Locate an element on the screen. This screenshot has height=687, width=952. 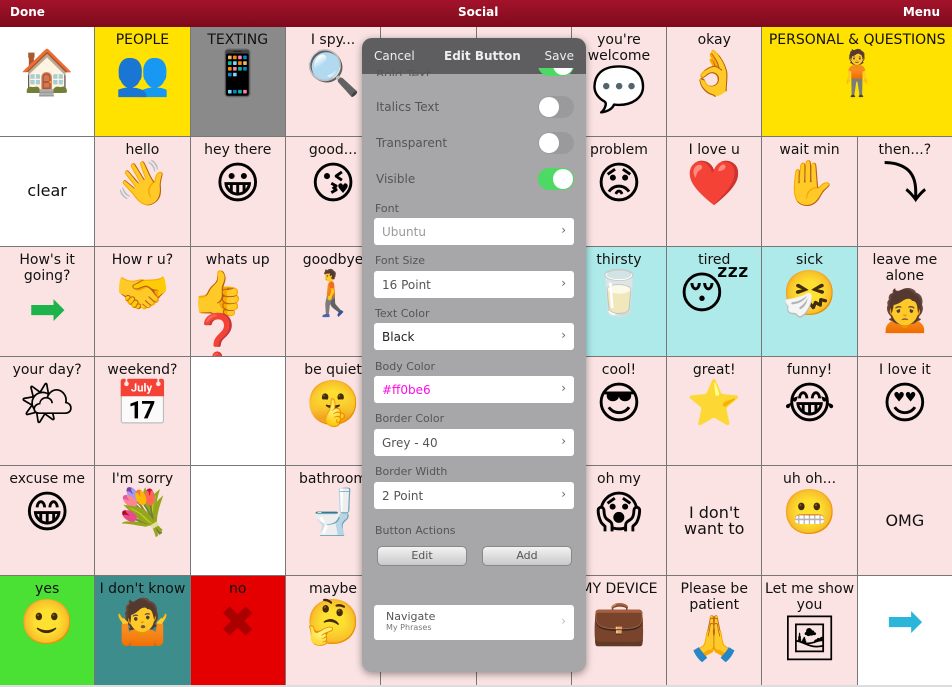
cell-no: no ✖ is located at coordinates (237, 630).